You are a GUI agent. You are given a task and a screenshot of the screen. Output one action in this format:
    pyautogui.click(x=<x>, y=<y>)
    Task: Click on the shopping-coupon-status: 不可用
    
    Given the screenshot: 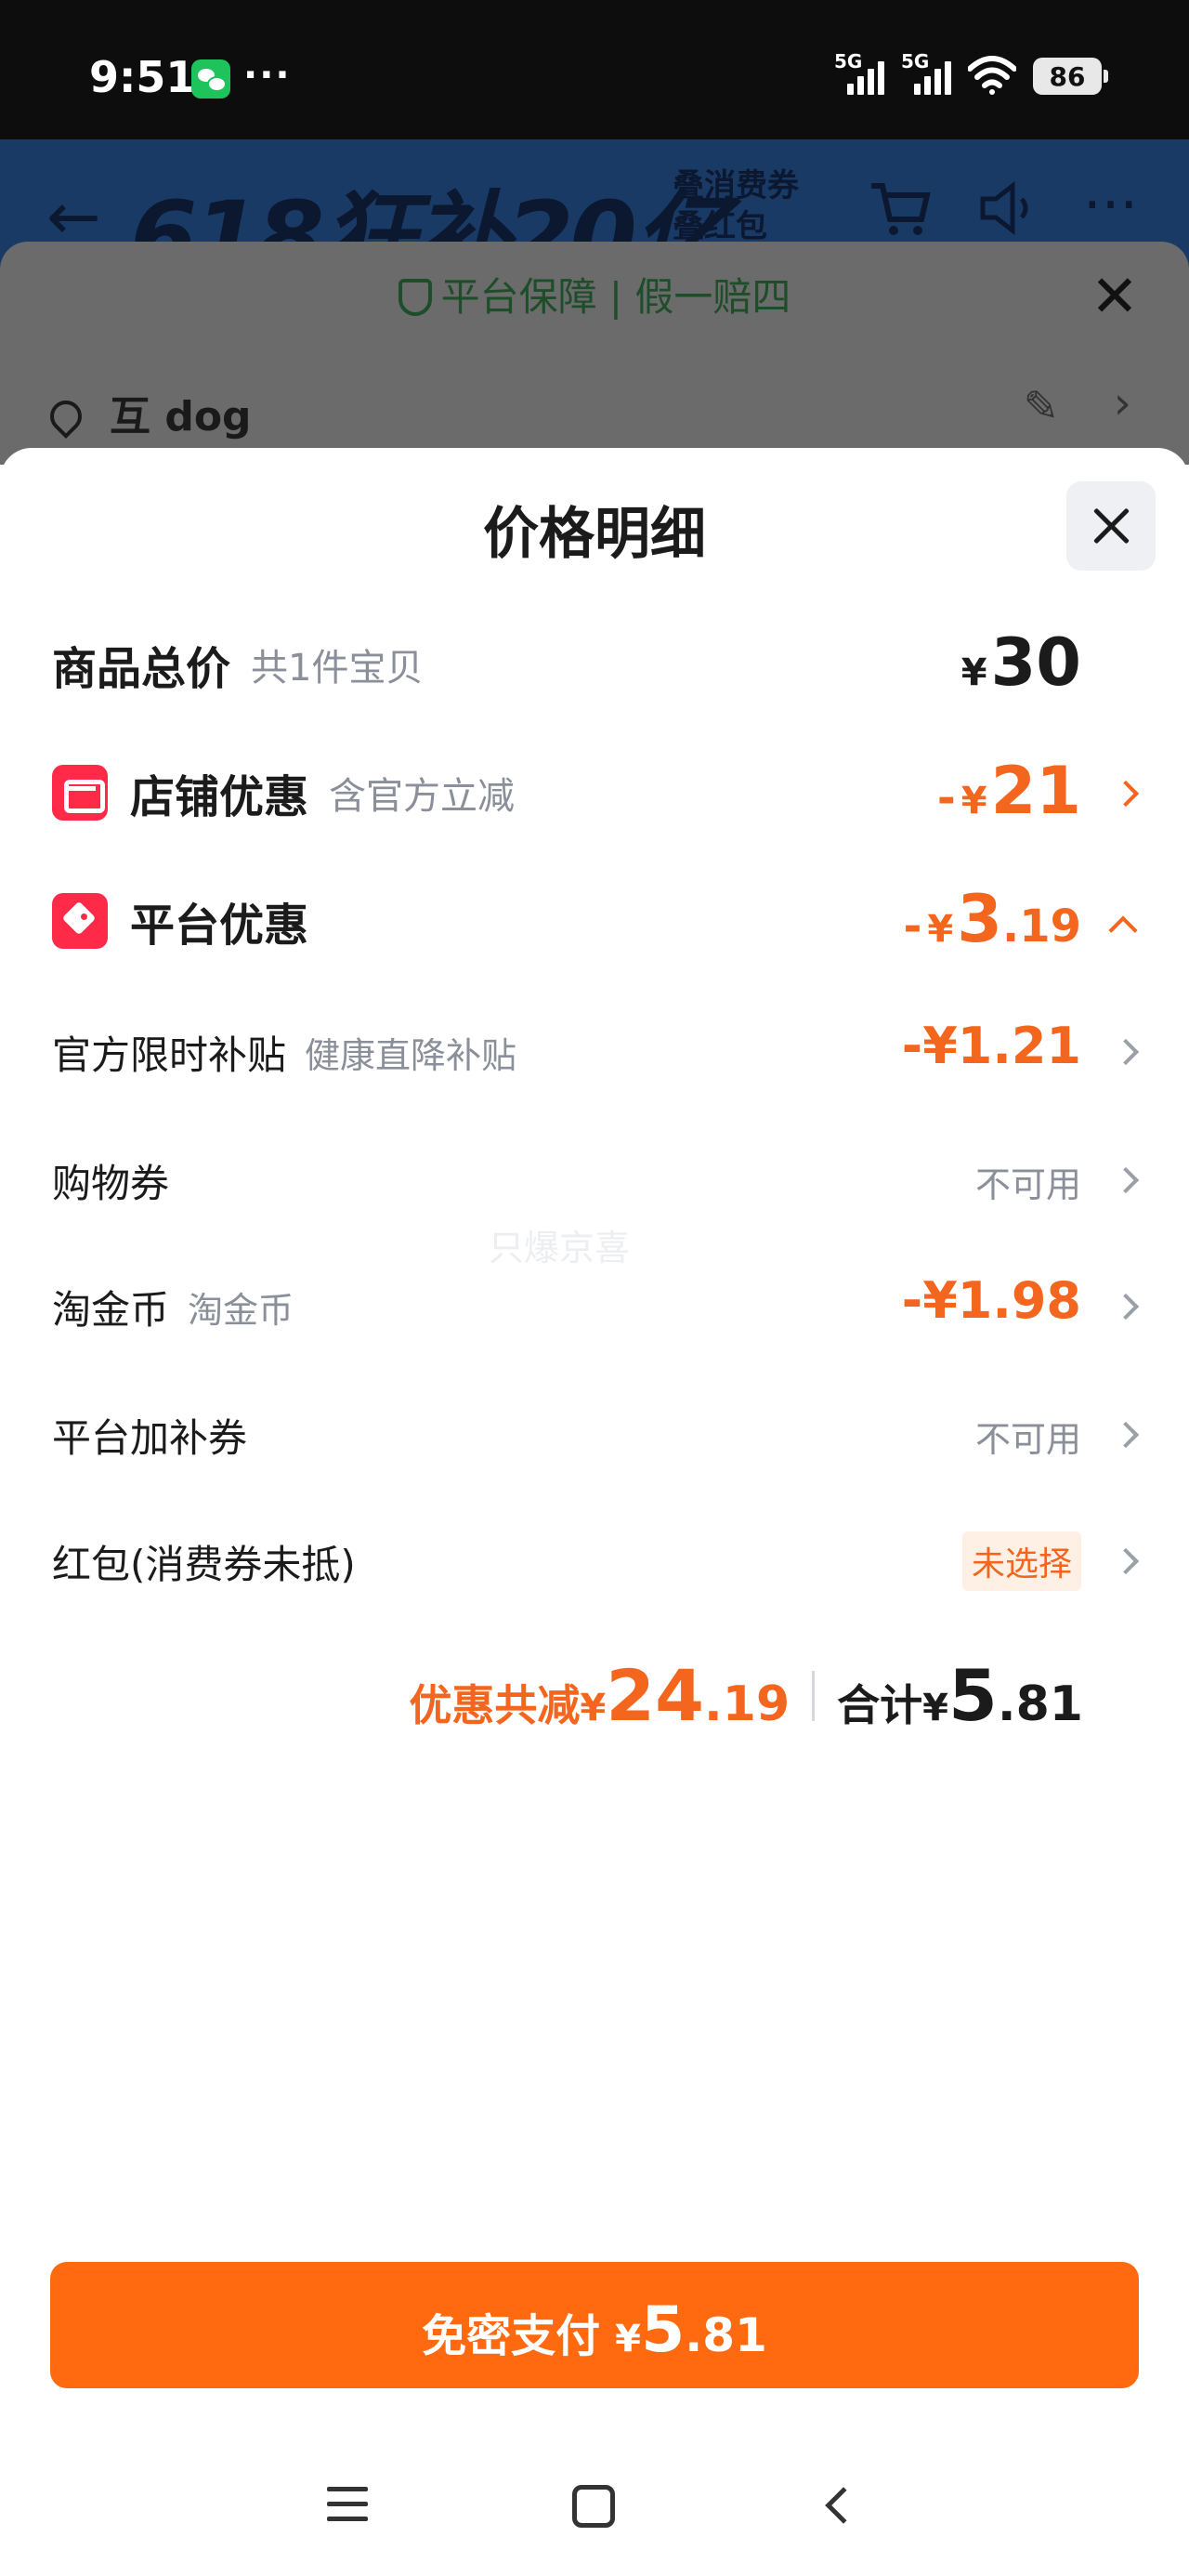 What is the action you would take?
    pyautogui.click(x=1027, y=1184)
    